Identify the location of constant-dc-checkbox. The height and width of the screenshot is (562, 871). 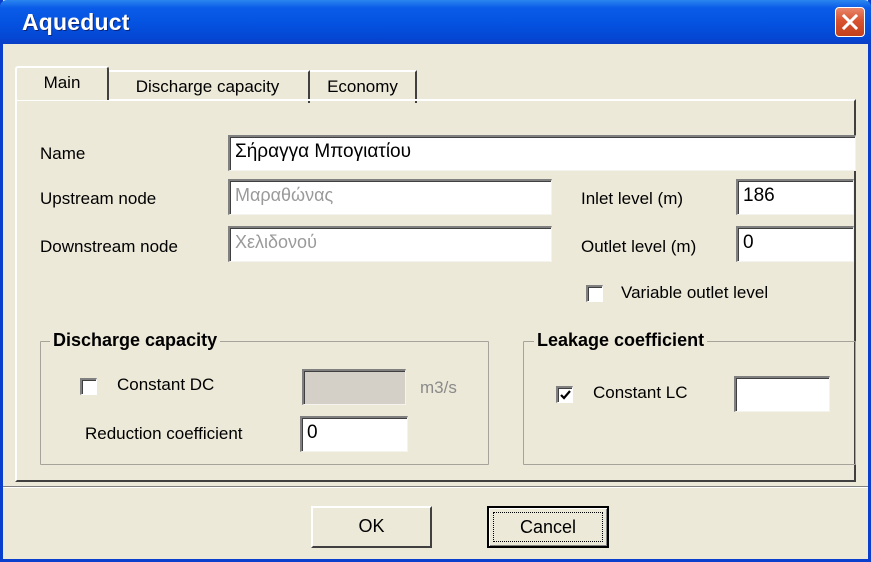
(88, 386).